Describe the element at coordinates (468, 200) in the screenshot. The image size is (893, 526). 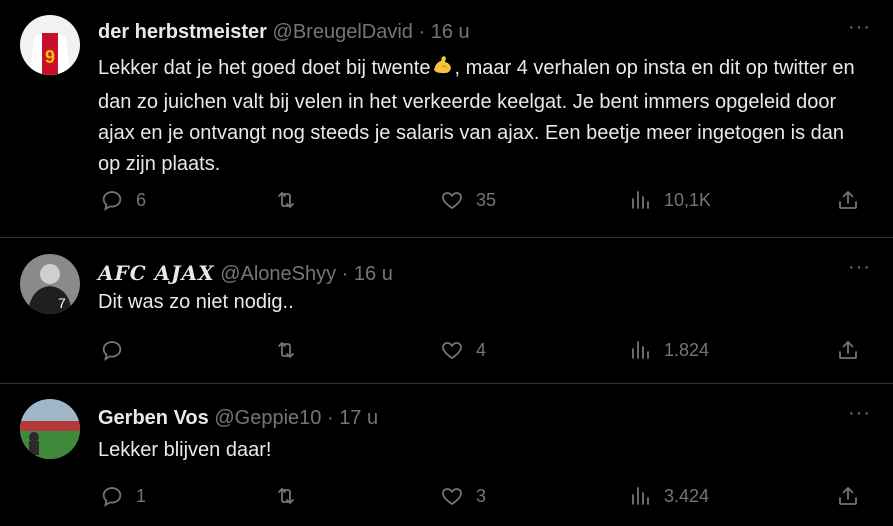
I see `like-button: 35` at that location.